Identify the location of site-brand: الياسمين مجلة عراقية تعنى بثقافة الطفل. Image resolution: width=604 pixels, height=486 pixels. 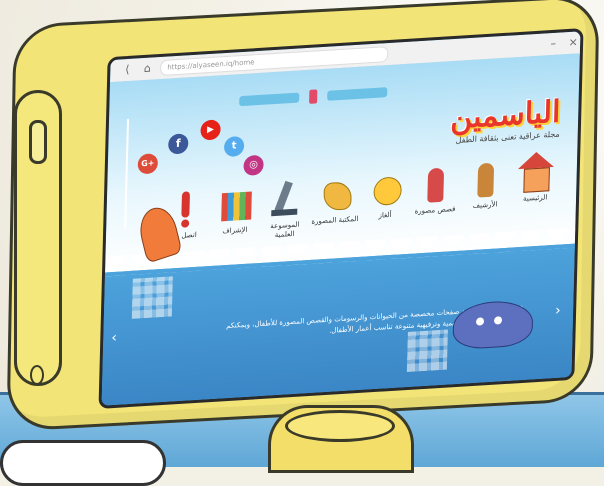
(500, 119).